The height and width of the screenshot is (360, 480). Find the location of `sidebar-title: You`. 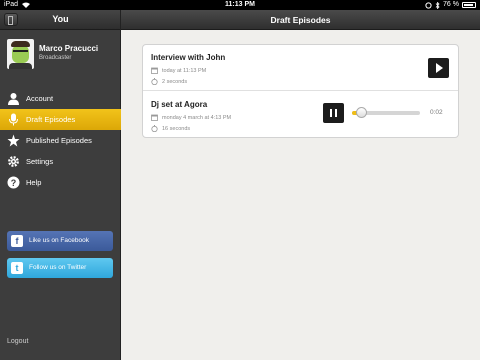

sidebar-title: You is located at coordinates (60, 19).